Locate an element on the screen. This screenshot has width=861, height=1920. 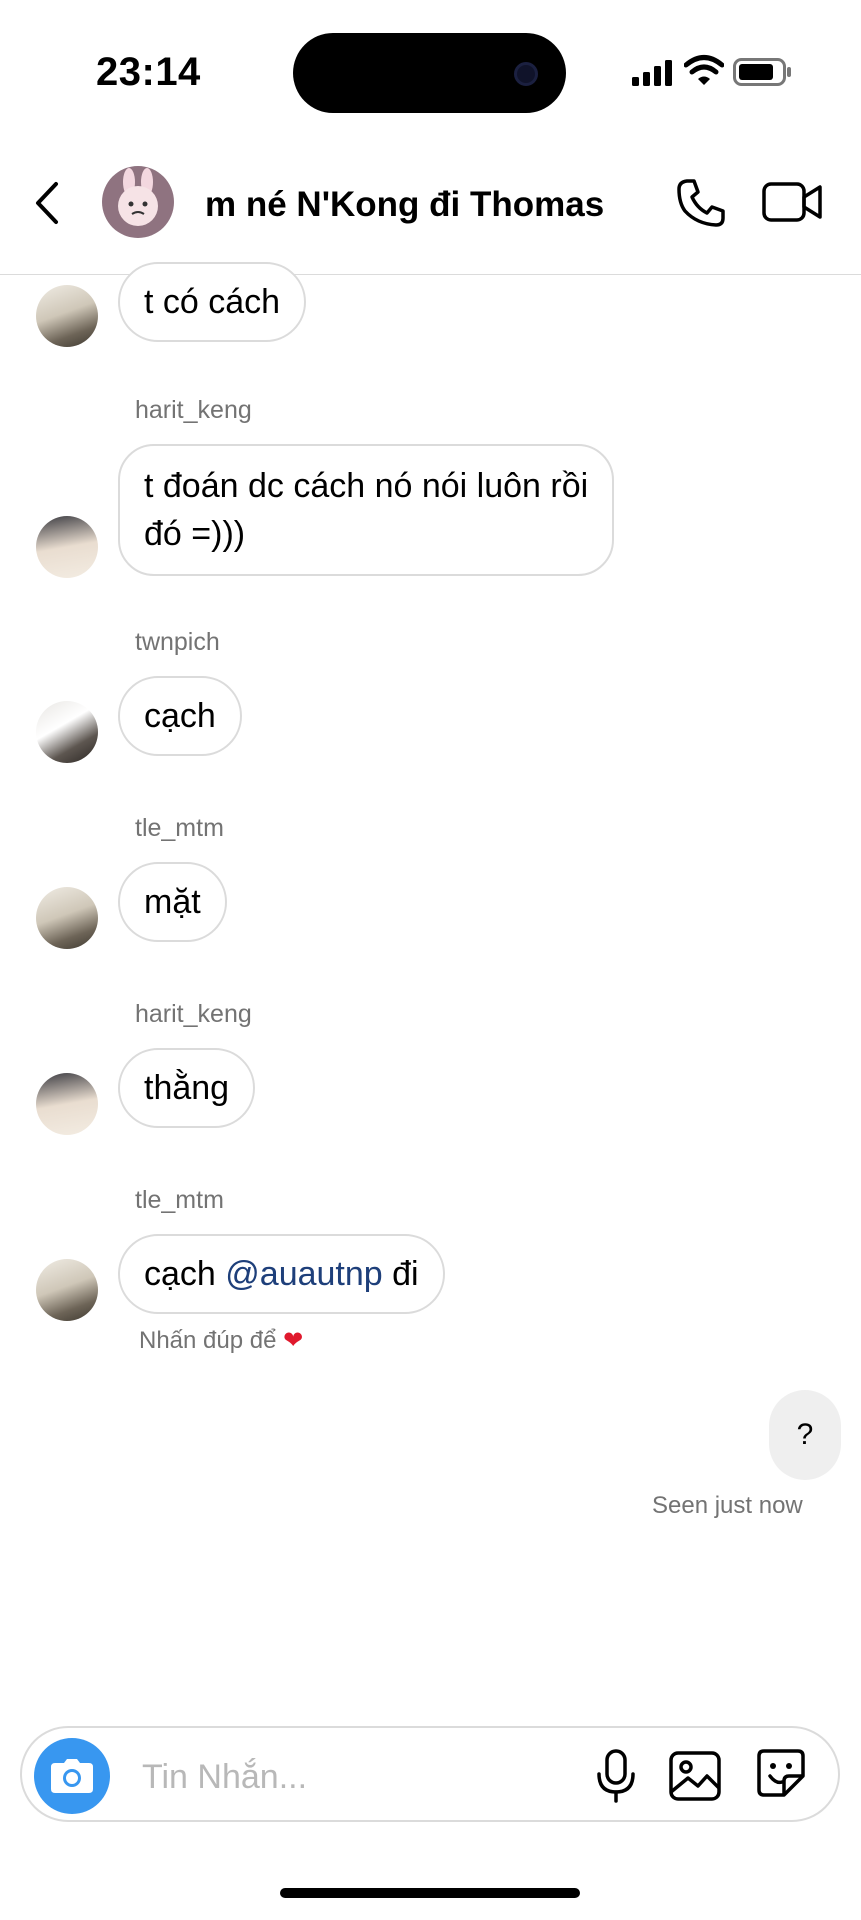
double-tap-hint: Nhấn đúp để ❤ is located at coordinates (221, 1340).